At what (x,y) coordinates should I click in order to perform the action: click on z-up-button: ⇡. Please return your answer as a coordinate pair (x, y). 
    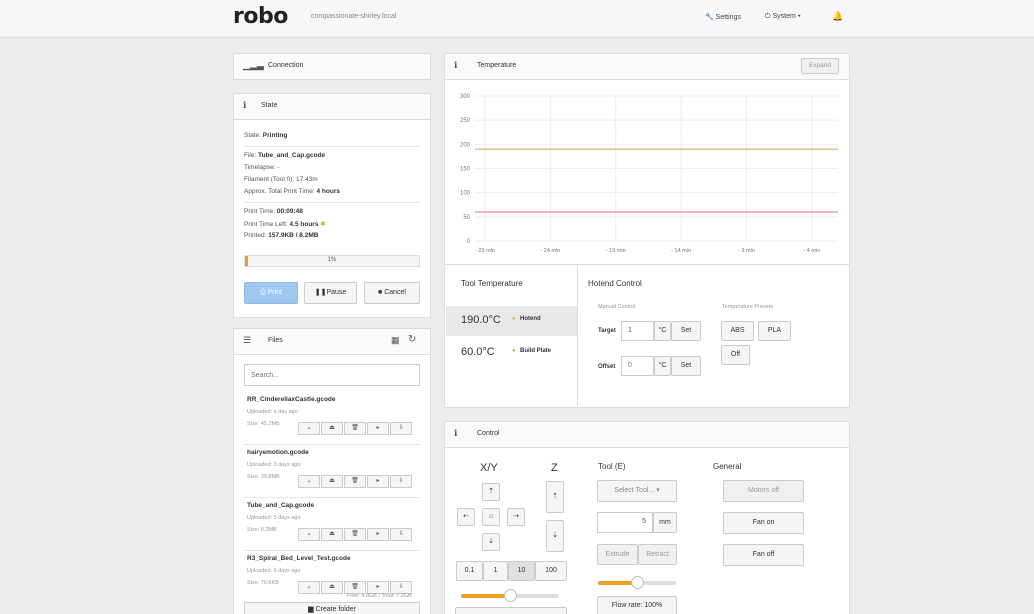
    Looking at the image, I should click on (555, 497).